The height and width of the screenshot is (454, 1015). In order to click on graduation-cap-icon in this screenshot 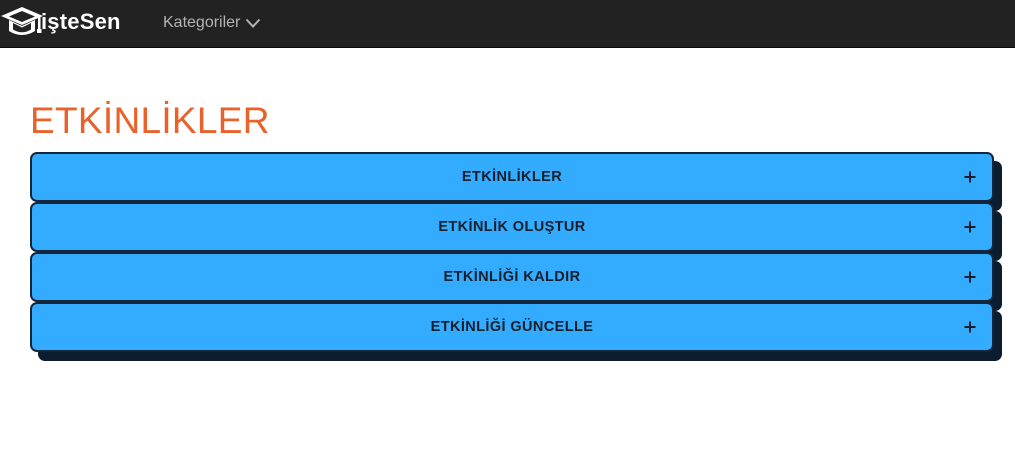, I will do `click(22, 21)`.